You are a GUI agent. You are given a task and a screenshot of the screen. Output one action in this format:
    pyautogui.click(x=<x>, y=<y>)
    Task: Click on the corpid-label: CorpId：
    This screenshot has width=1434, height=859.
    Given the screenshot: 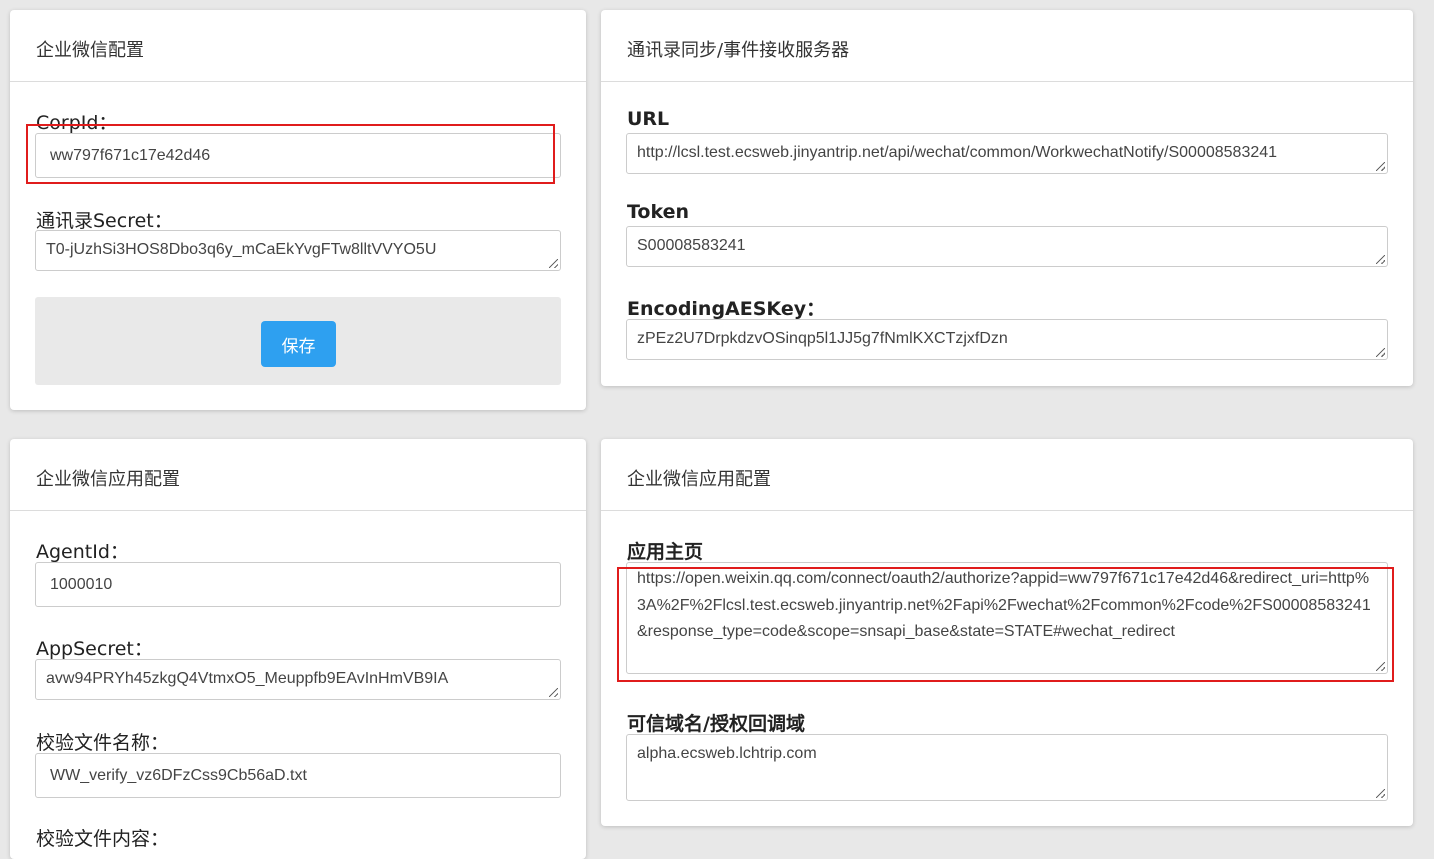 What is the action you would take?
    pyautogui.click(x=77, y=123)
    